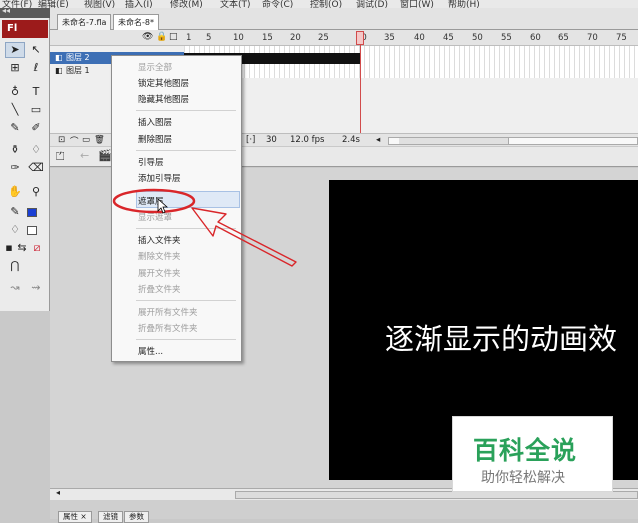 This screenshot has height=523, width=638. I want to click on tab-parameters: 参数, so click(136, 517).